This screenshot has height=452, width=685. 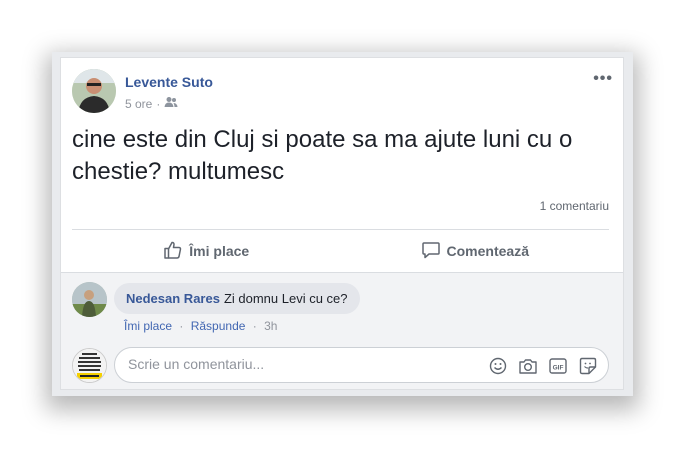 I want to click on composer-tools: GIF, so click(x=543, y=366).